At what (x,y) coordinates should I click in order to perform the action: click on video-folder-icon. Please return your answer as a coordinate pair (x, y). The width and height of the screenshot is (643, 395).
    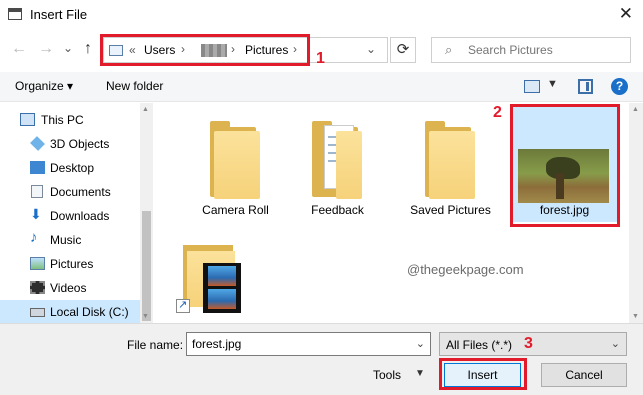
    Looking at the image, I should click on (213, 277).